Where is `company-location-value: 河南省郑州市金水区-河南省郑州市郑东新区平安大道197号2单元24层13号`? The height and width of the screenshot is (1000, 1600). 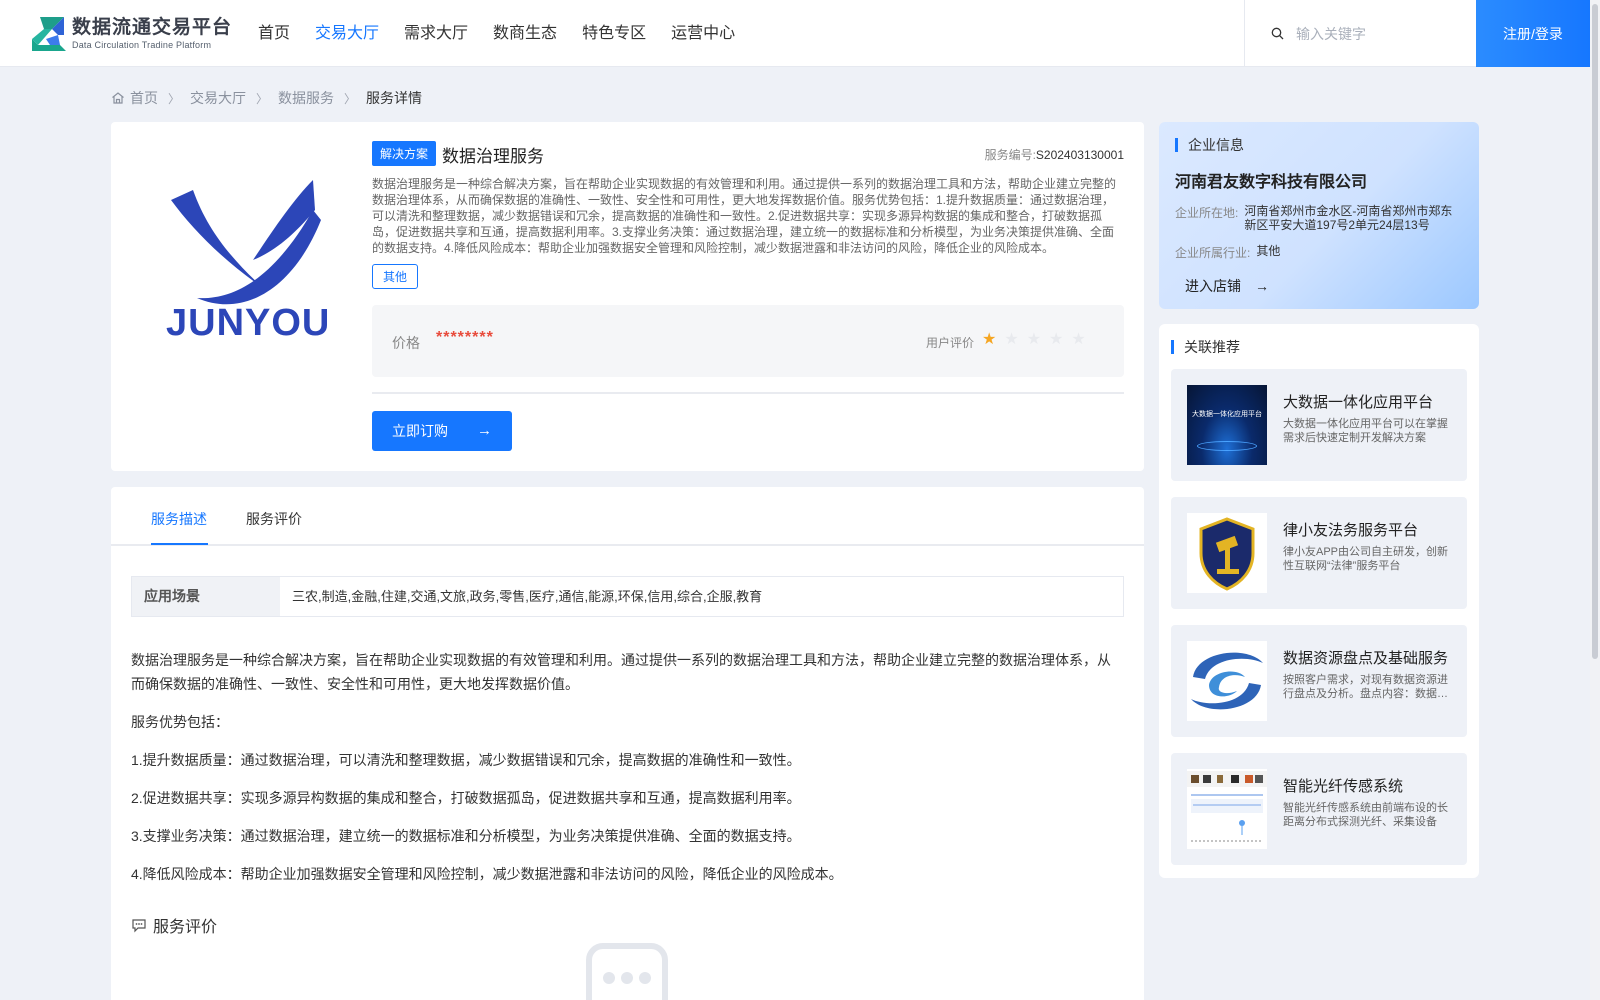
company-location-value: 河南省郑州市金水区-河南省郑州市郑东新区平安大道197号2单元24层13号 is located at coordinates (1348, 218).